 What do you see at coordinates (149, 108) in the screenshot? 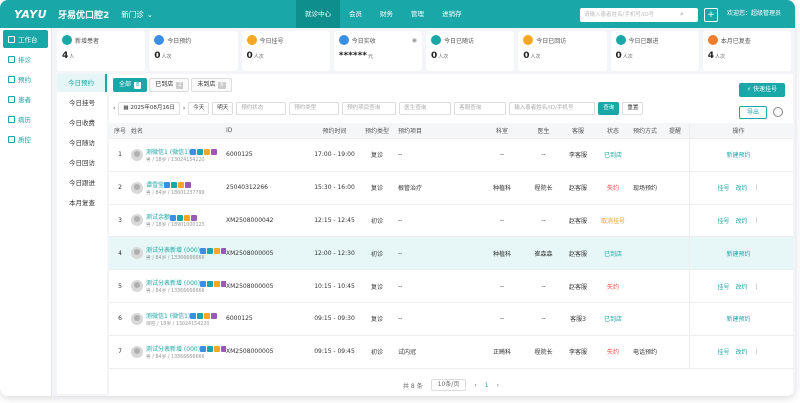
I see `date-picker: ▦ 2025年08月16日` at bounding box center [149, 108].